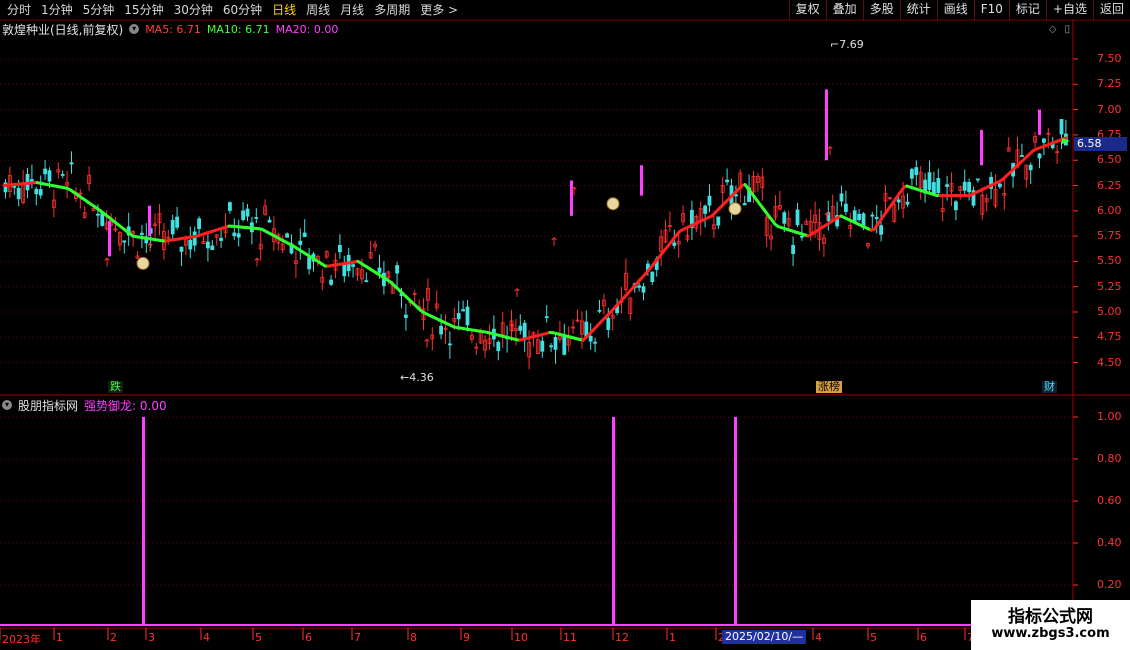 Image resolution: width=1130 pixels, height=650 pixels. I want to click on price-tick-label: 6.50, so click(1109, 160).